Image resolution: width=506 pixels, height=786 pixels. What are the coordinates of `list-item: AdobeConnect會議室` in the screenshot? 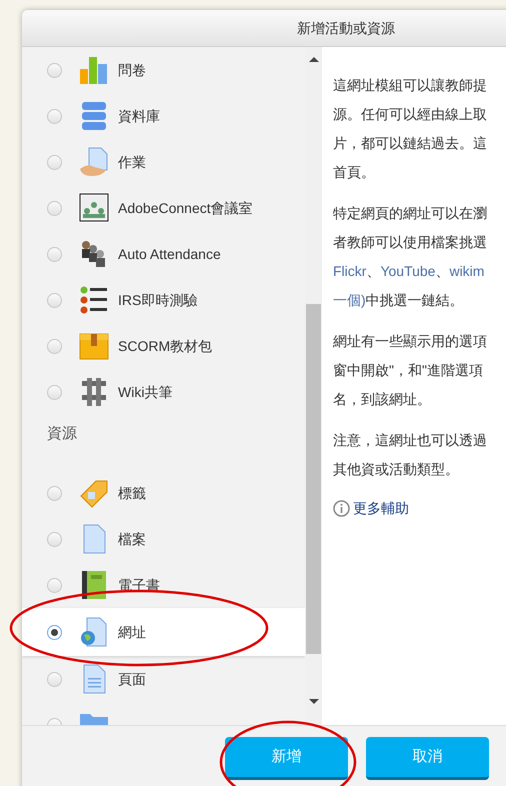 It's located at (163, 208).